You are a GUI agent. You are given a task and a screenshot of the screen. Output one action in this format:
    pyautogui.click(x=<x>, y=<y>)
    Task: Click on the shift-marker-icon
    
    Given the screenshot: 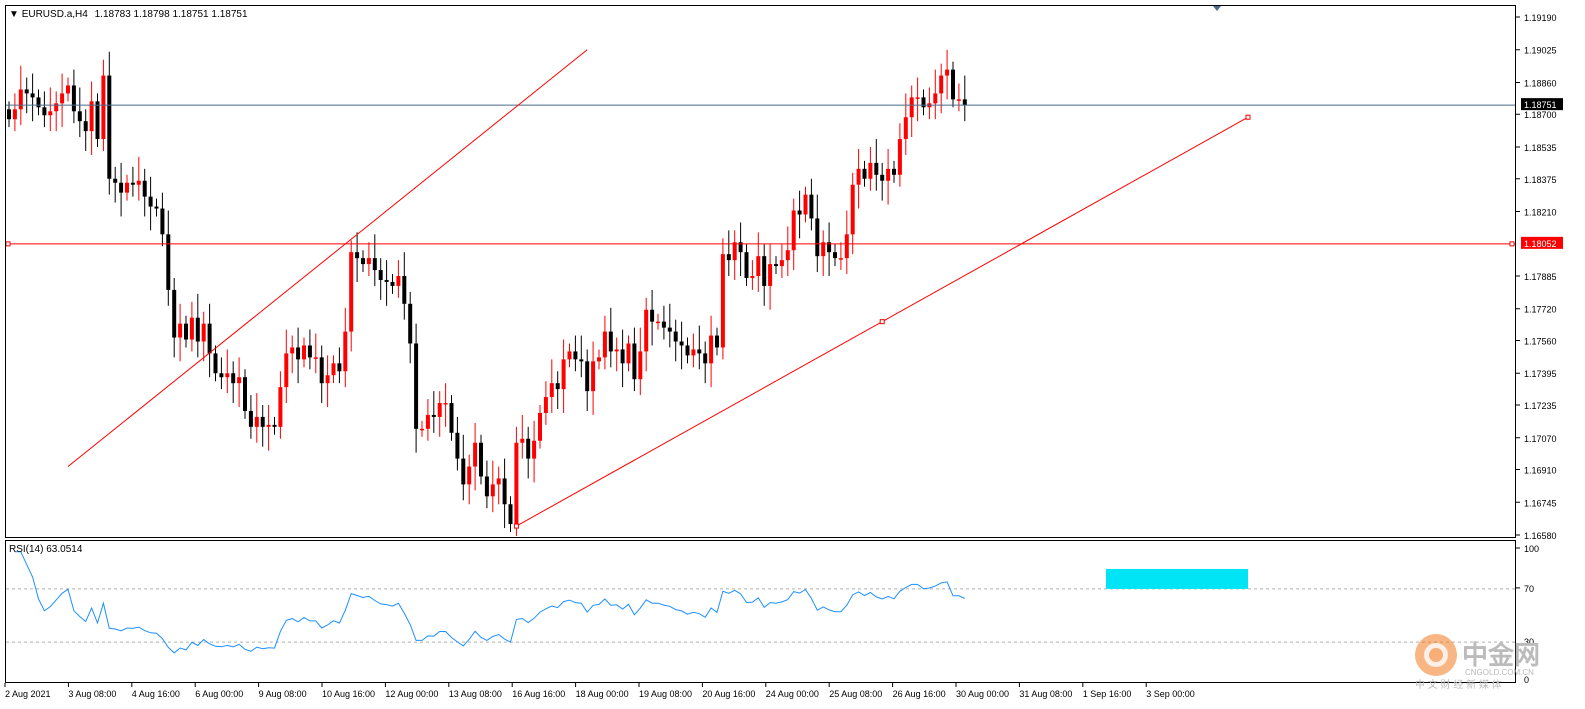 What is the action you would take?
    pyautogui.click(x=1217, y=8)
    